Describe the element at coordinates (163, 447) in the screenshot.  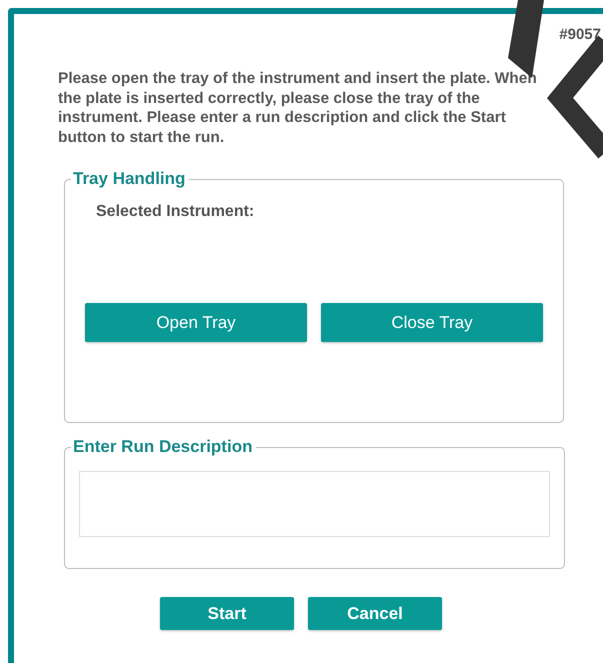
I see `panel-legend: Enter Run Description` at that location.